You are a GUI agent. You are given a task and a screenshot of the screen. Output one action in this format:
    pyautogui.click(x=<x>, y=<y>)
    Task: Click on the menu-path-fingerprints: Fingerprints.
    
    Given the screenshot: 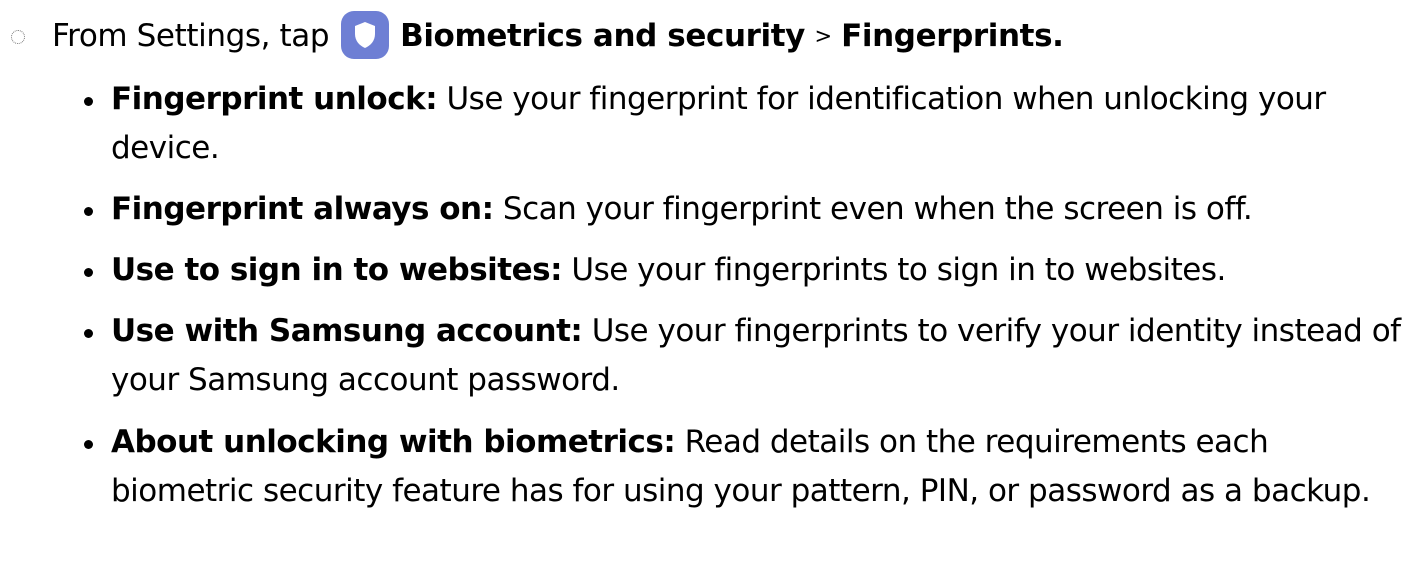 What is the action you would take?
    pyautogui.click(x=952, y=36)
    